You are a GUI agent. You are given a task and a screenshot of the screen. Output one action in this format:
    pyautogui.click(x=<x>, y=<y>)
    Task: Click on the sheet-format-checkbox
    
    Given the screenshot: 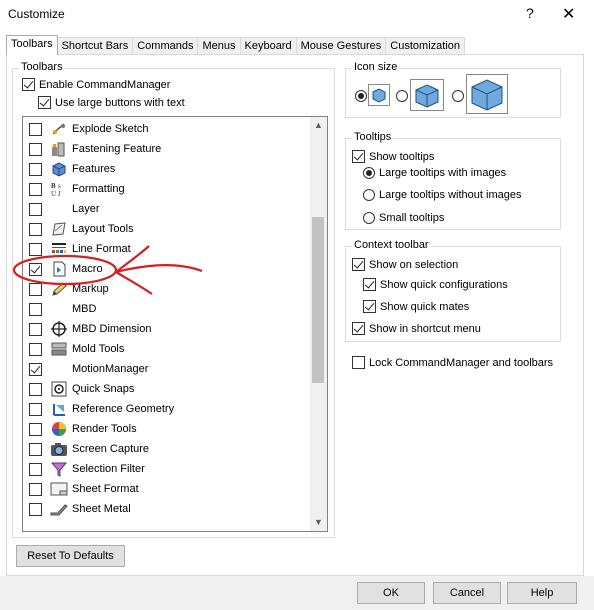 What is the action you would take?
    pyautogui.click(x=35, y=489)
    